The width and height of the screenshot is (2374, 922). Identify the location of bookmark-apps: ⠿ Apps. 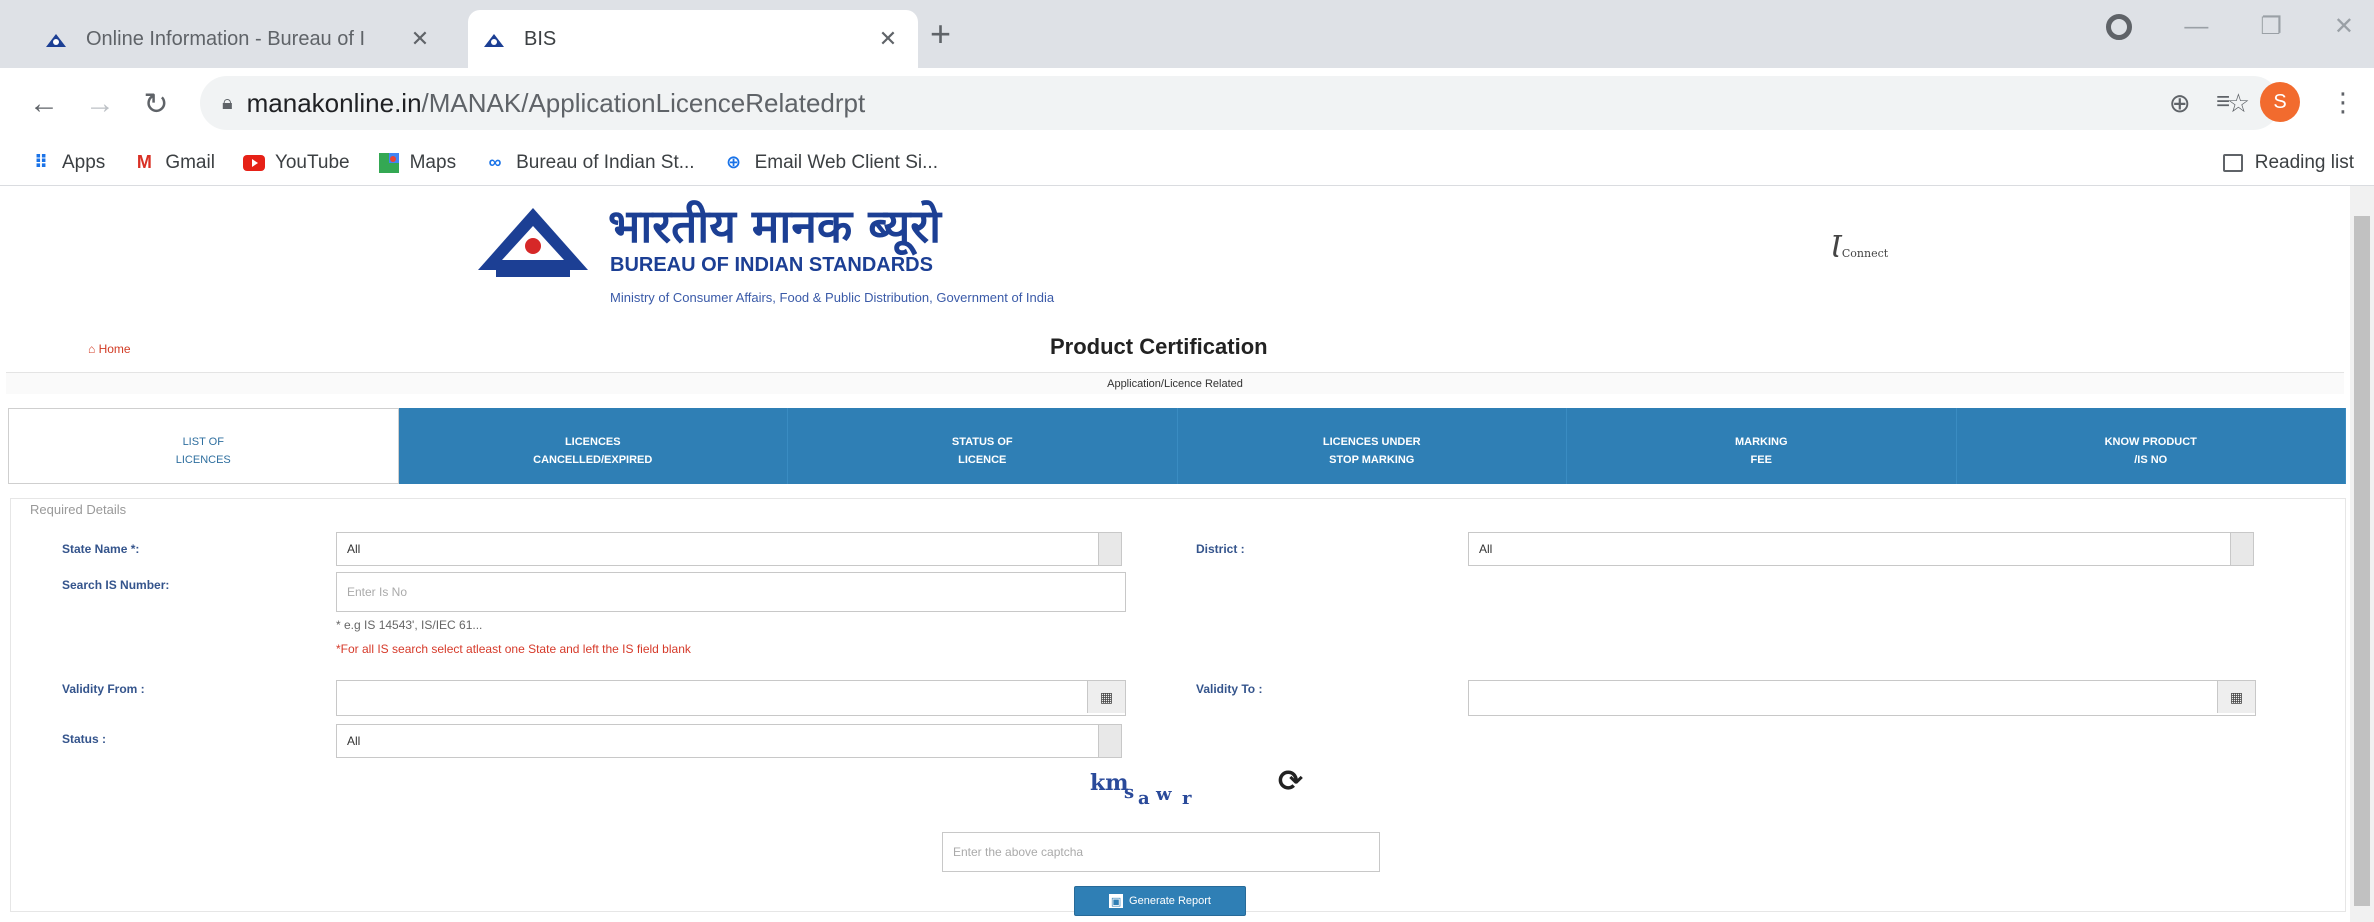
(67, 163).